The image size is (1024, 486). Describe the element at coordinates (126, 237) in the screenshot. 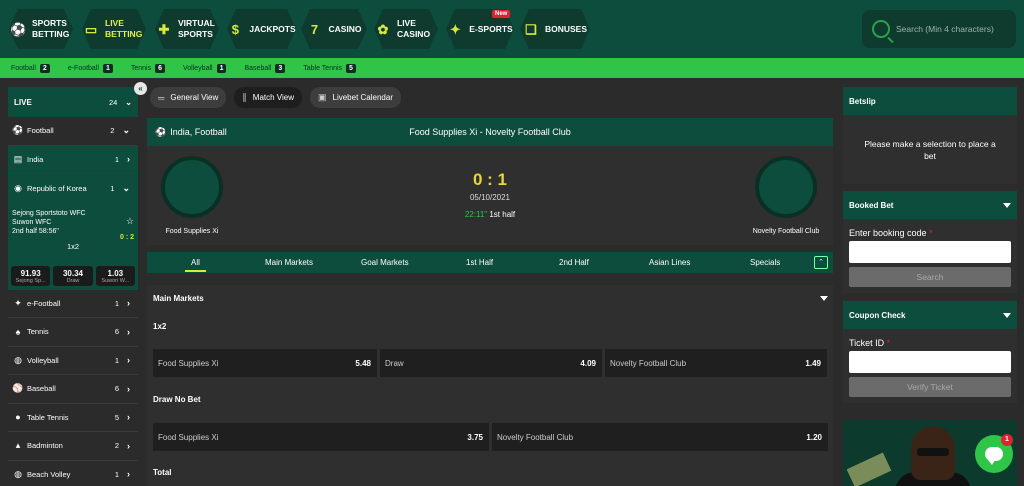

I see `match-score: 0 : 2` at that location.